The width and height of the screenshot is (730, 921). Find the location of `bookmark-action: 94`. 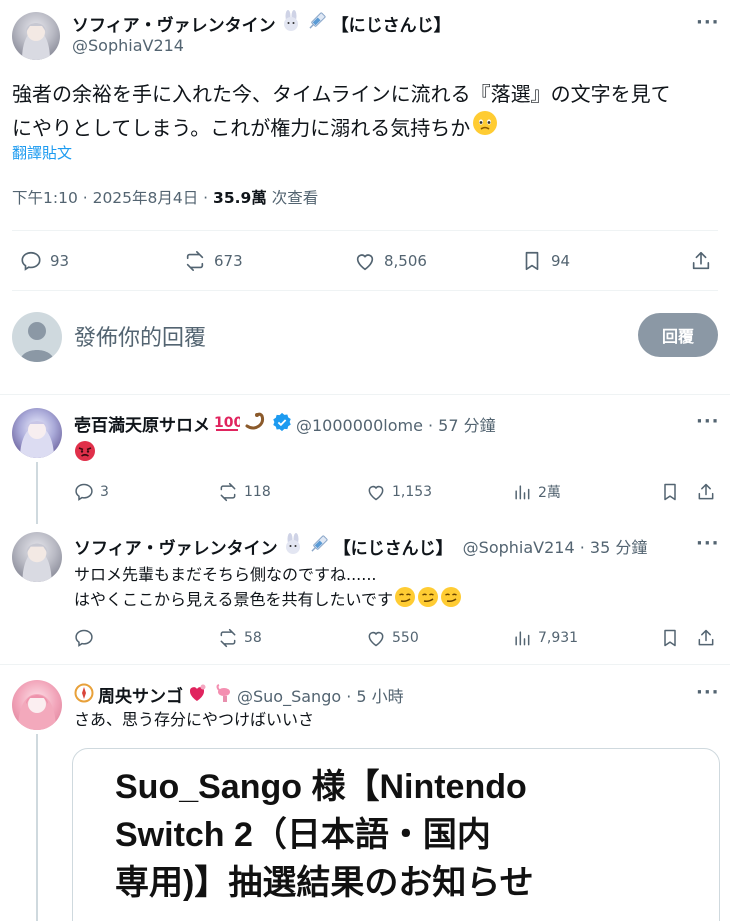

bookmark-action: 94 is located at coordinates (545, 261).